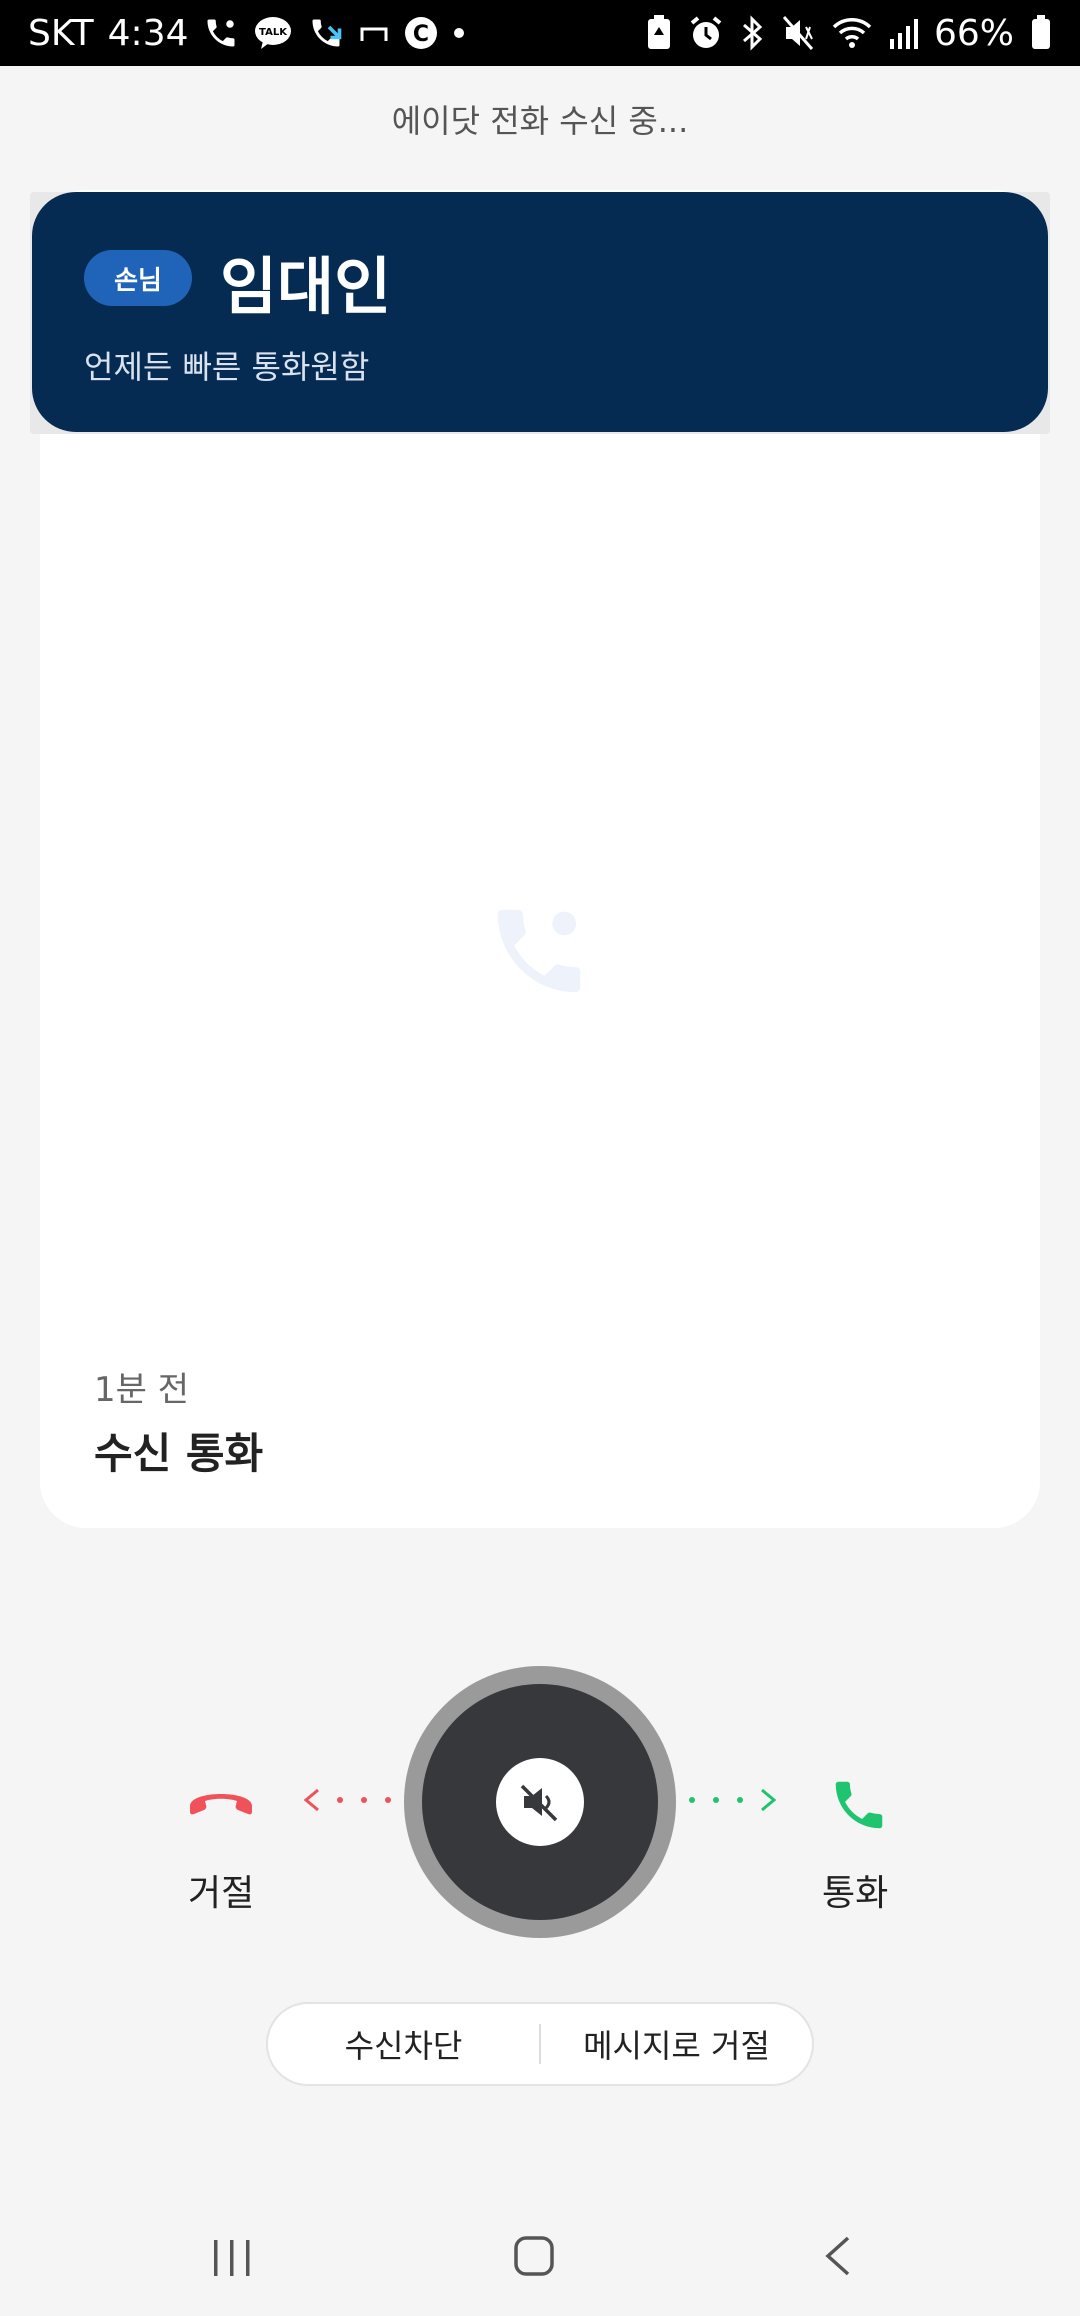  I want to click on answer-slider, so click(540, 1802).